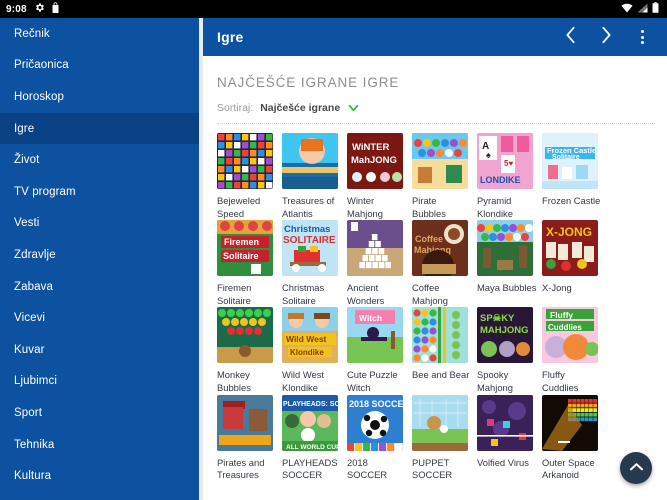  What do you see at coordinates (505, 248) in the screenshot?
I see `game-thumbnail-maya-bubbles` at bounding box center [505, 248].